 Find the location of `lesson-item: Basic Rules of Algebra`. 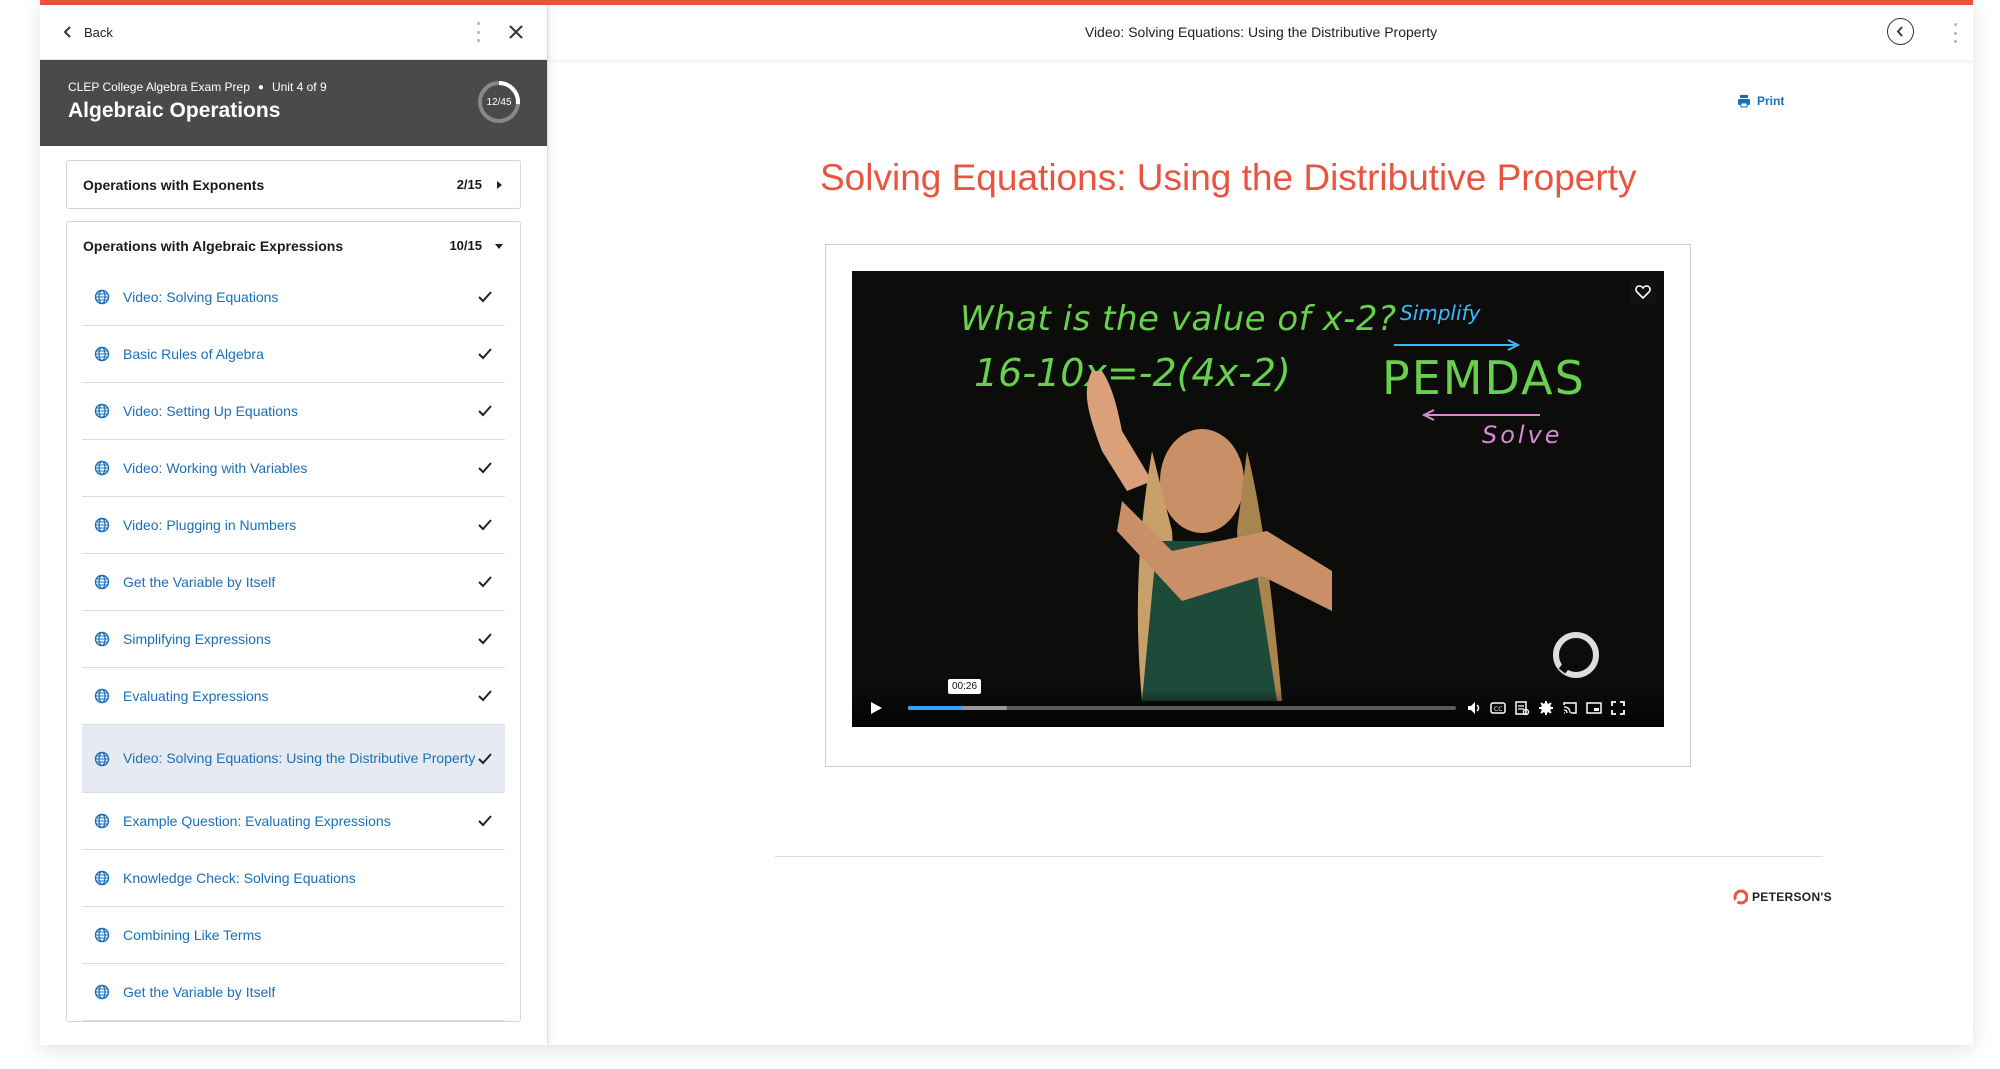

lesson-item: Basic Rules of Algebra is located at coordinates (293, 354).